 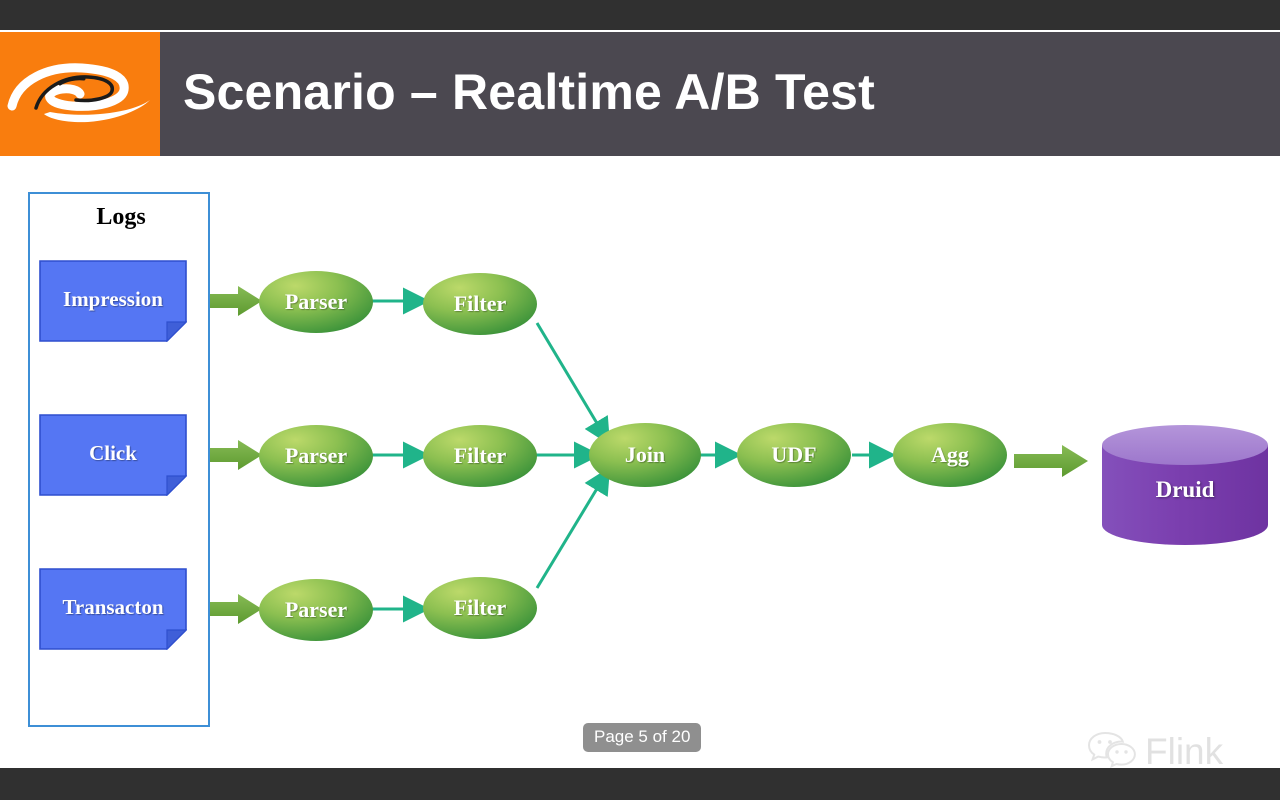 I want to click on page-title: Scenario – Realtime A/B Test, so click(x=529, y=92).